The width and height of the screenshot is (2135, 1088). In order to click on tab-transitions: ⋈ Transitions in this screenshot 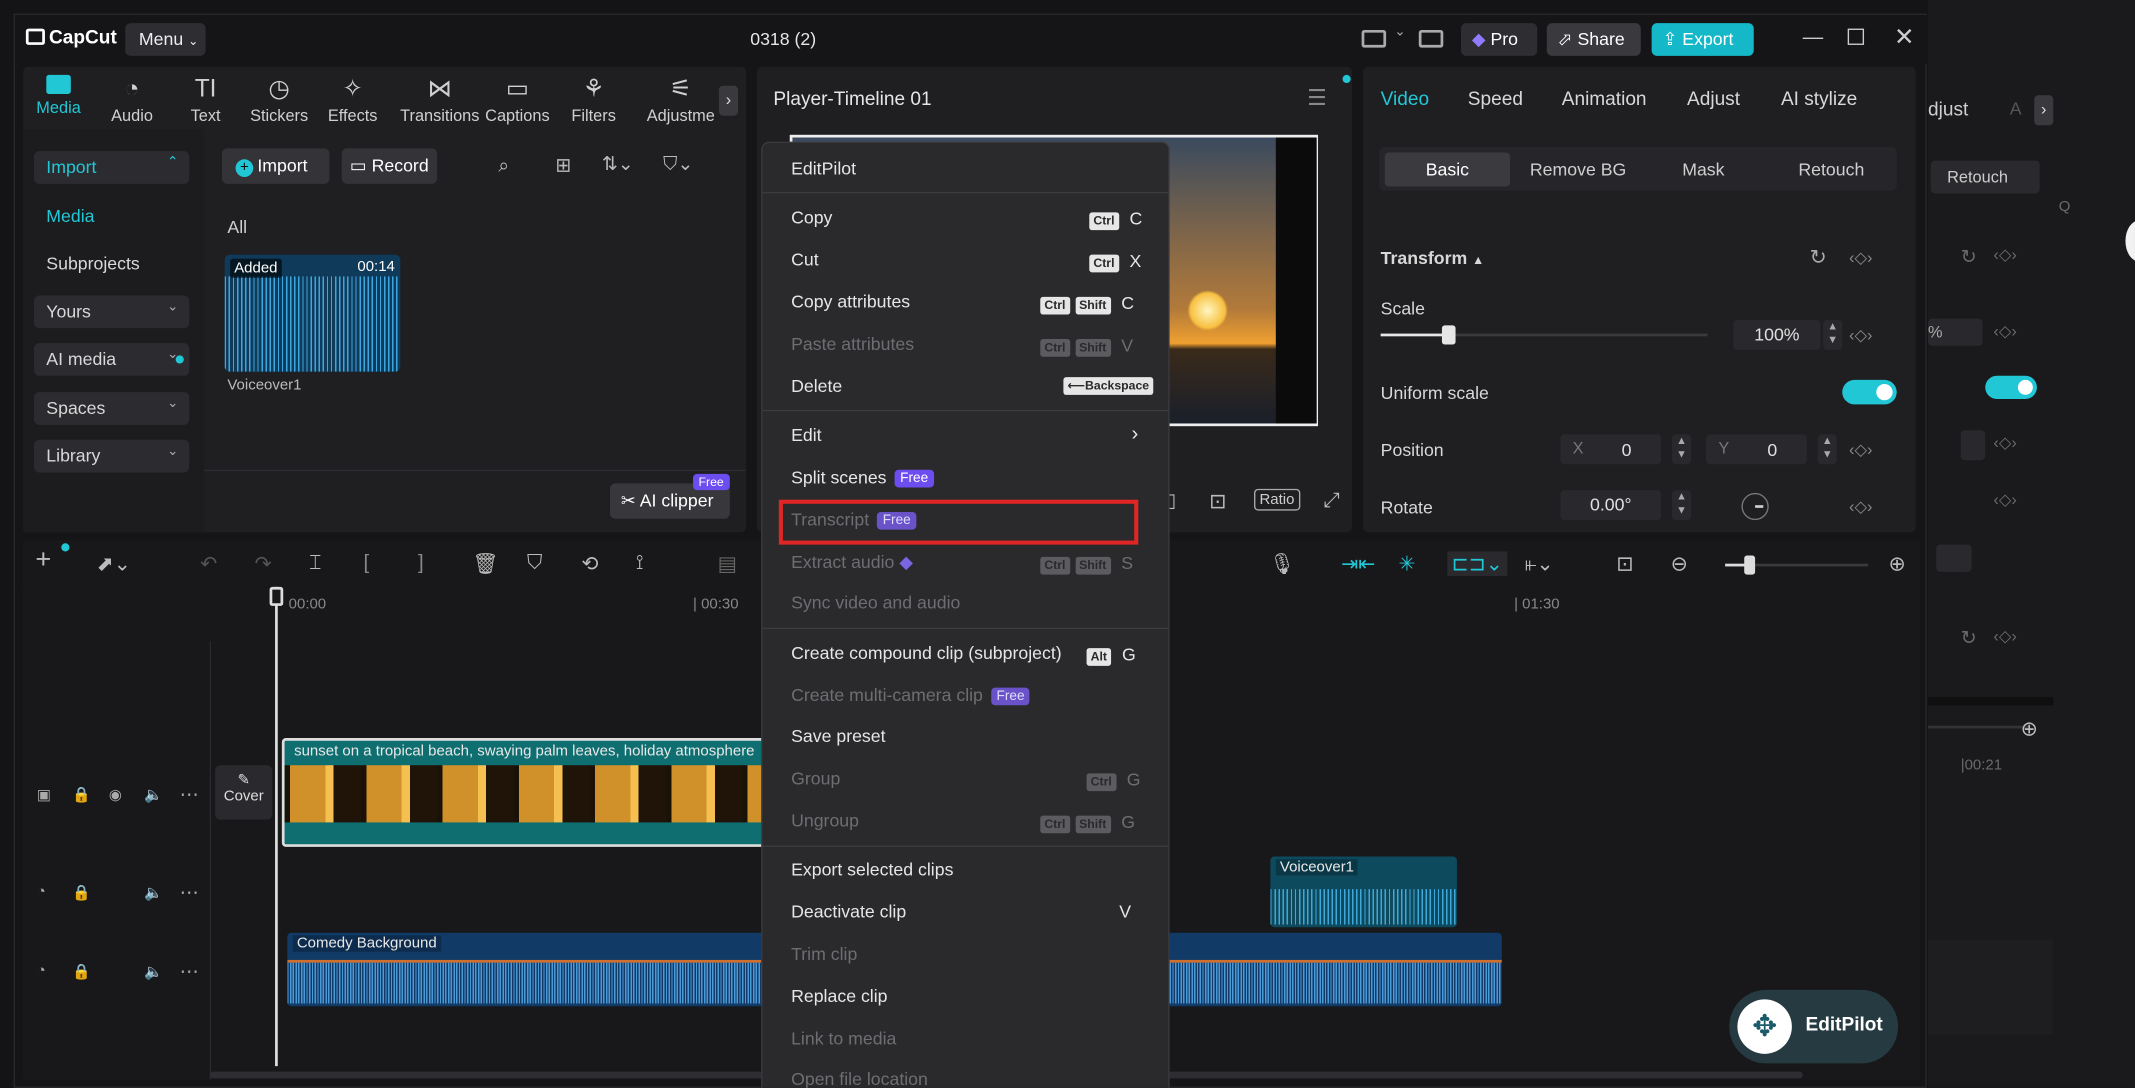, I will do `click(439, 100)`.